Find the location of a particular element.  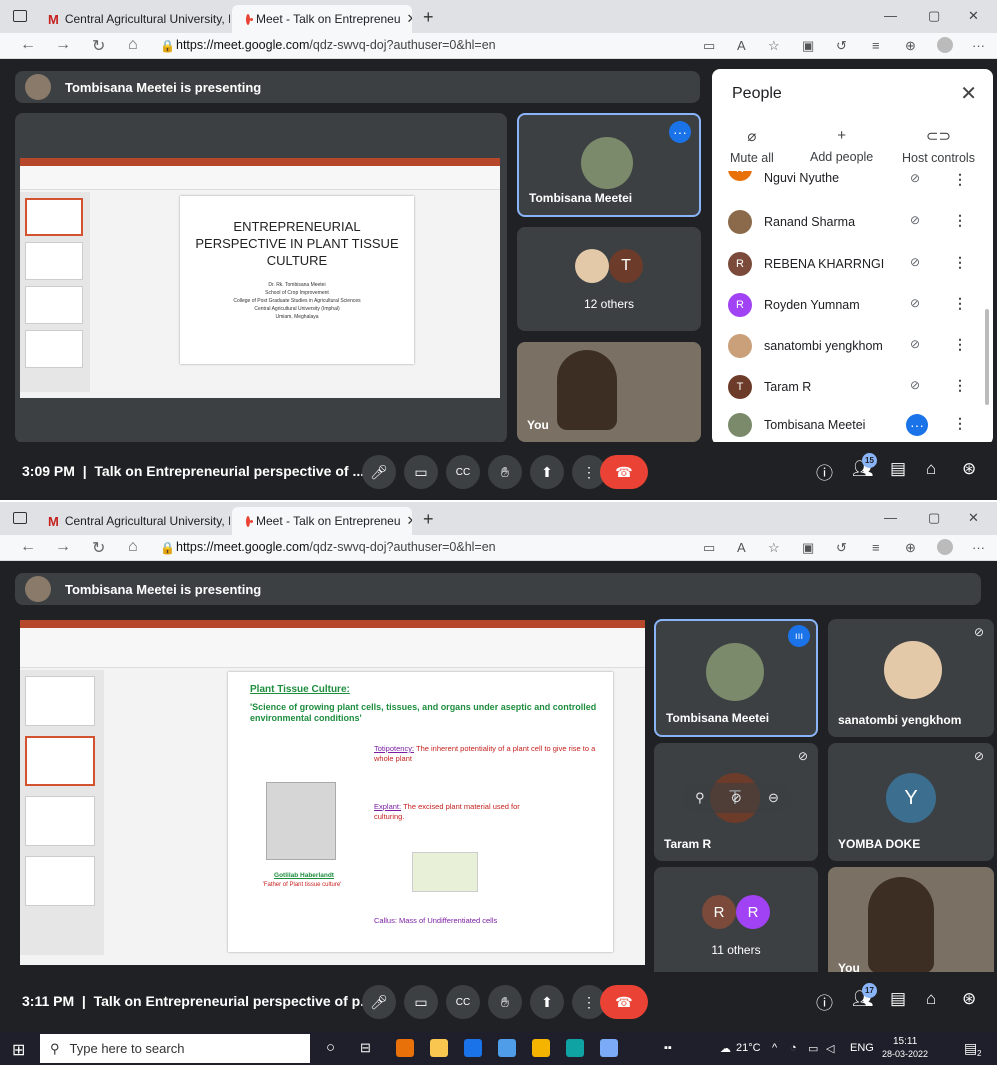

close-tab-icon: ✕ is located at coordinates (409, 521).